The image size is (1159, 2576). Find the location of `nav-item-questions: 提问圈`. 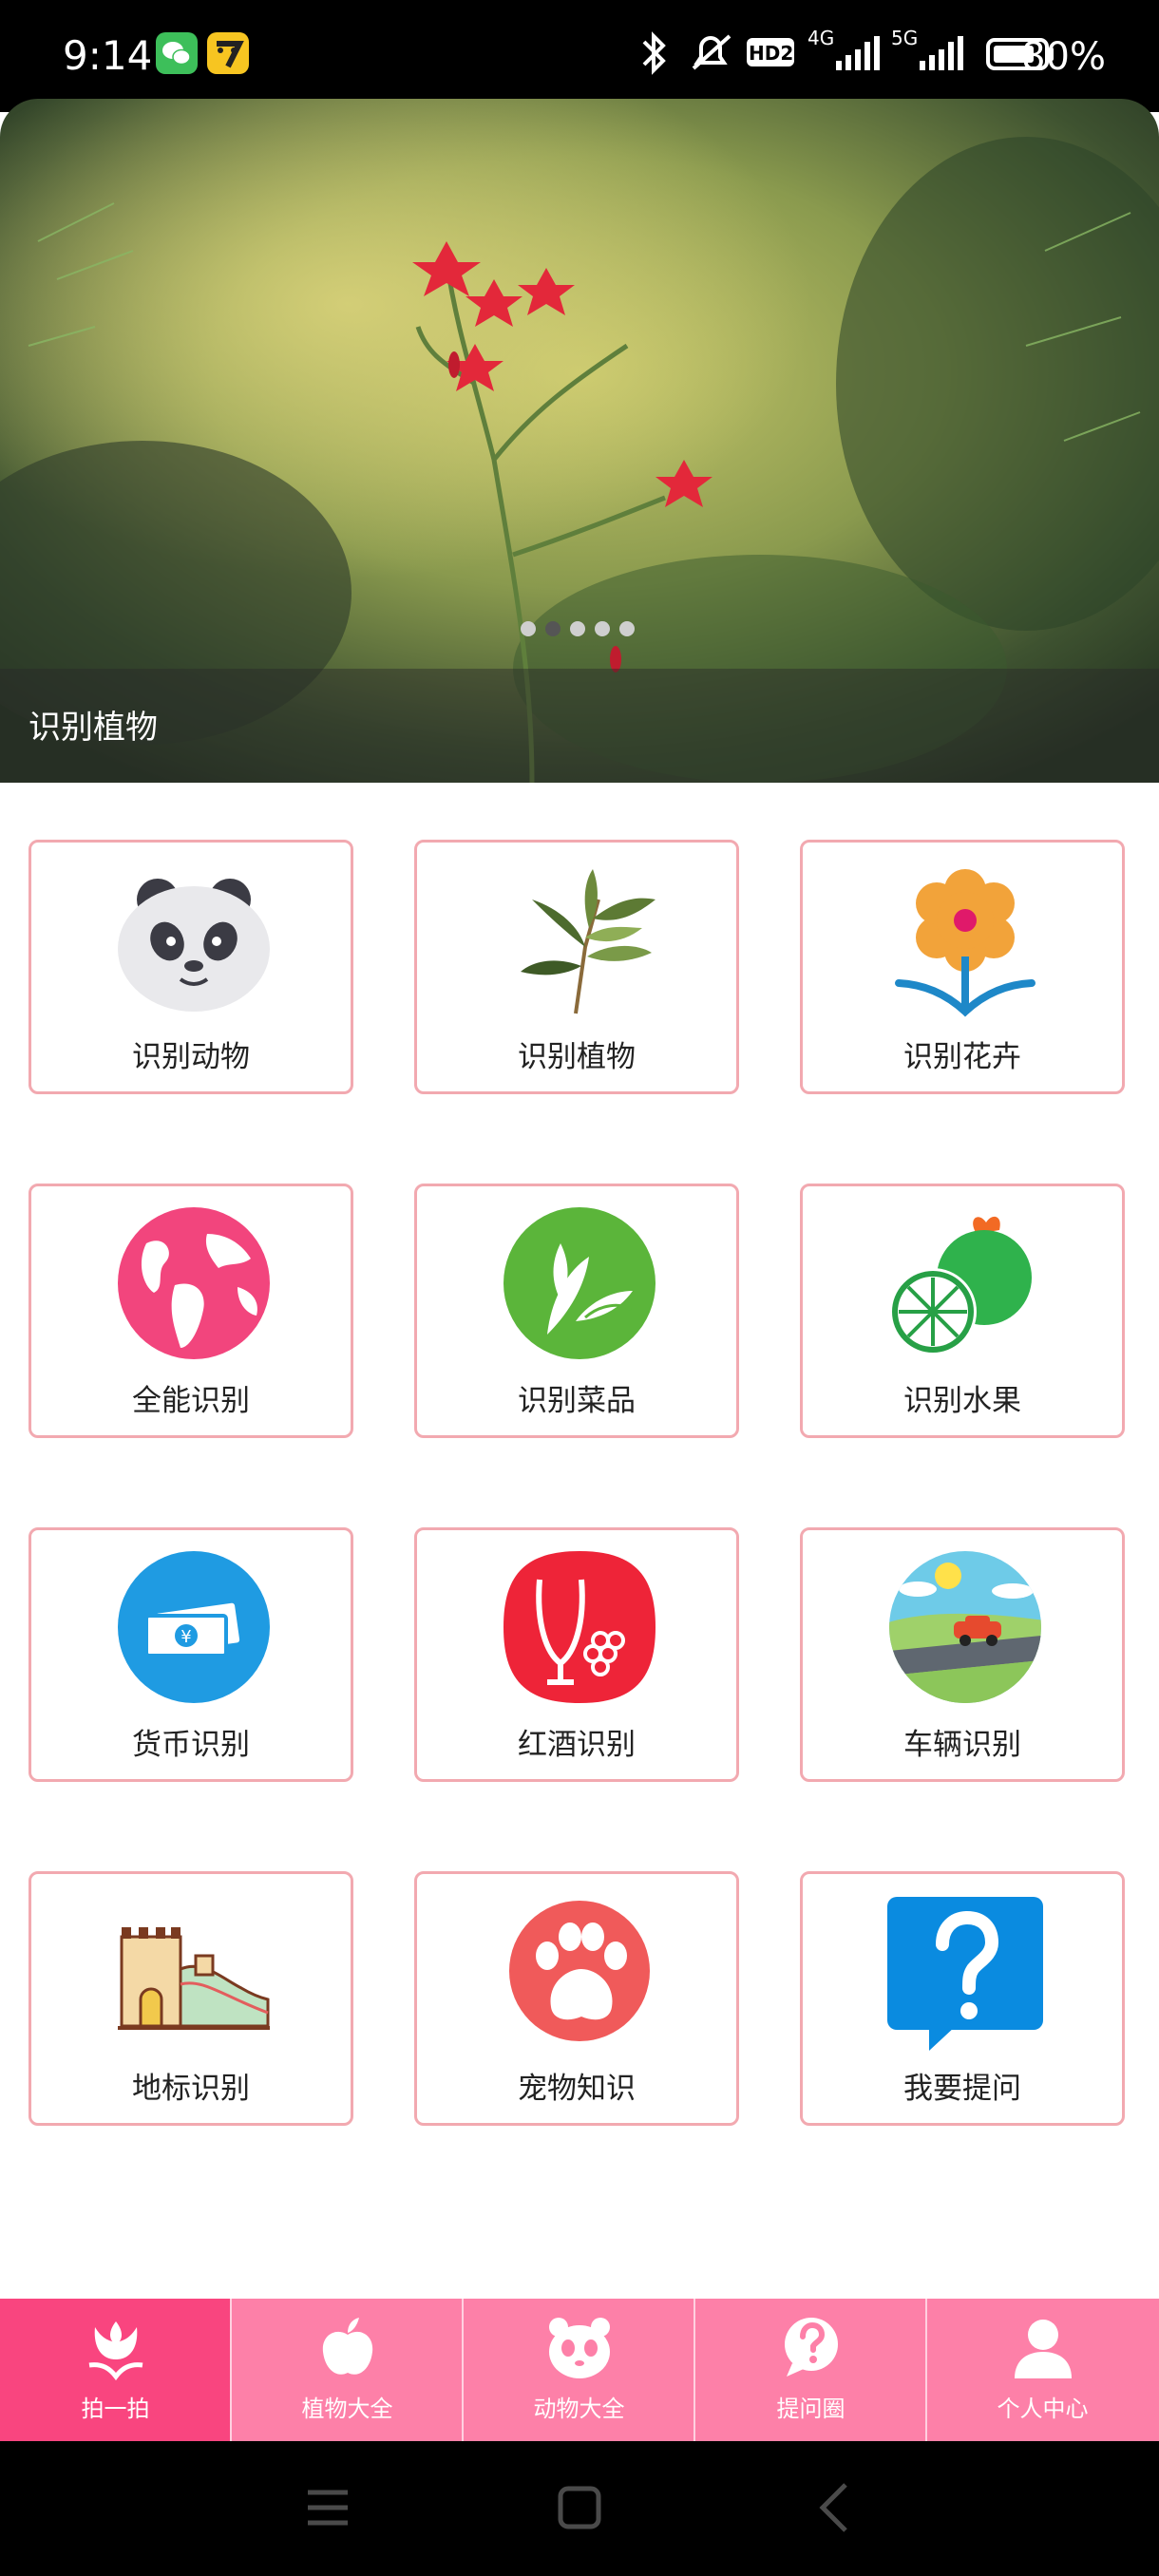

nav-item-questions: 提问圈 is located at coordinates (810, 2370).